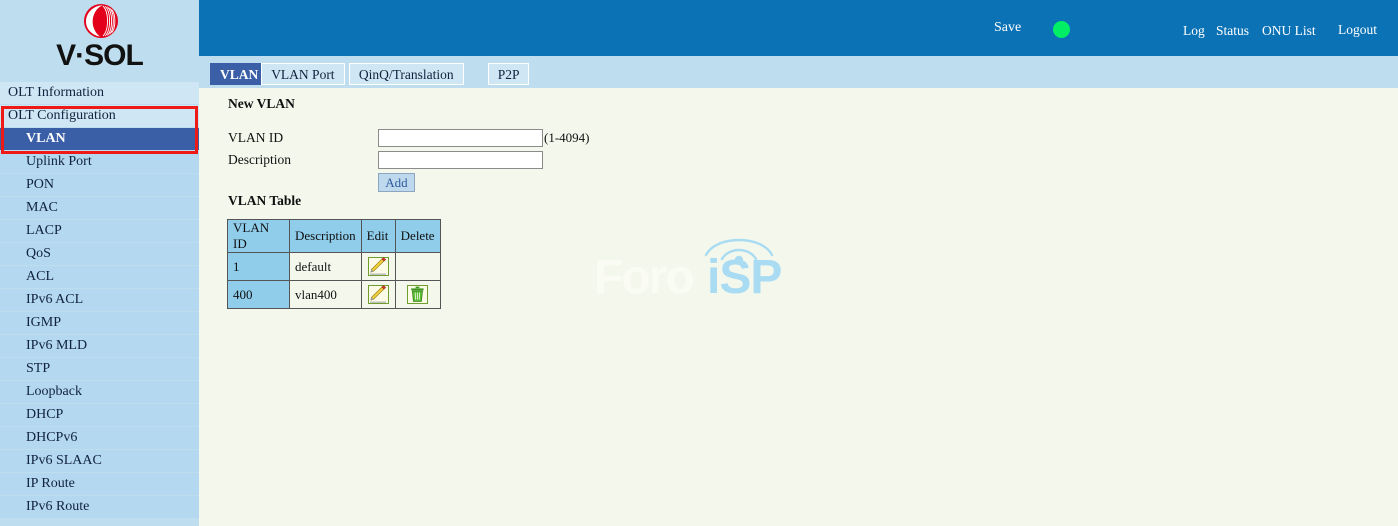  What do you see at coordinates (99, 323) in the screenshot?
I see `sidebar-item-igmp: IGMP` at bounding box center [99, 323].